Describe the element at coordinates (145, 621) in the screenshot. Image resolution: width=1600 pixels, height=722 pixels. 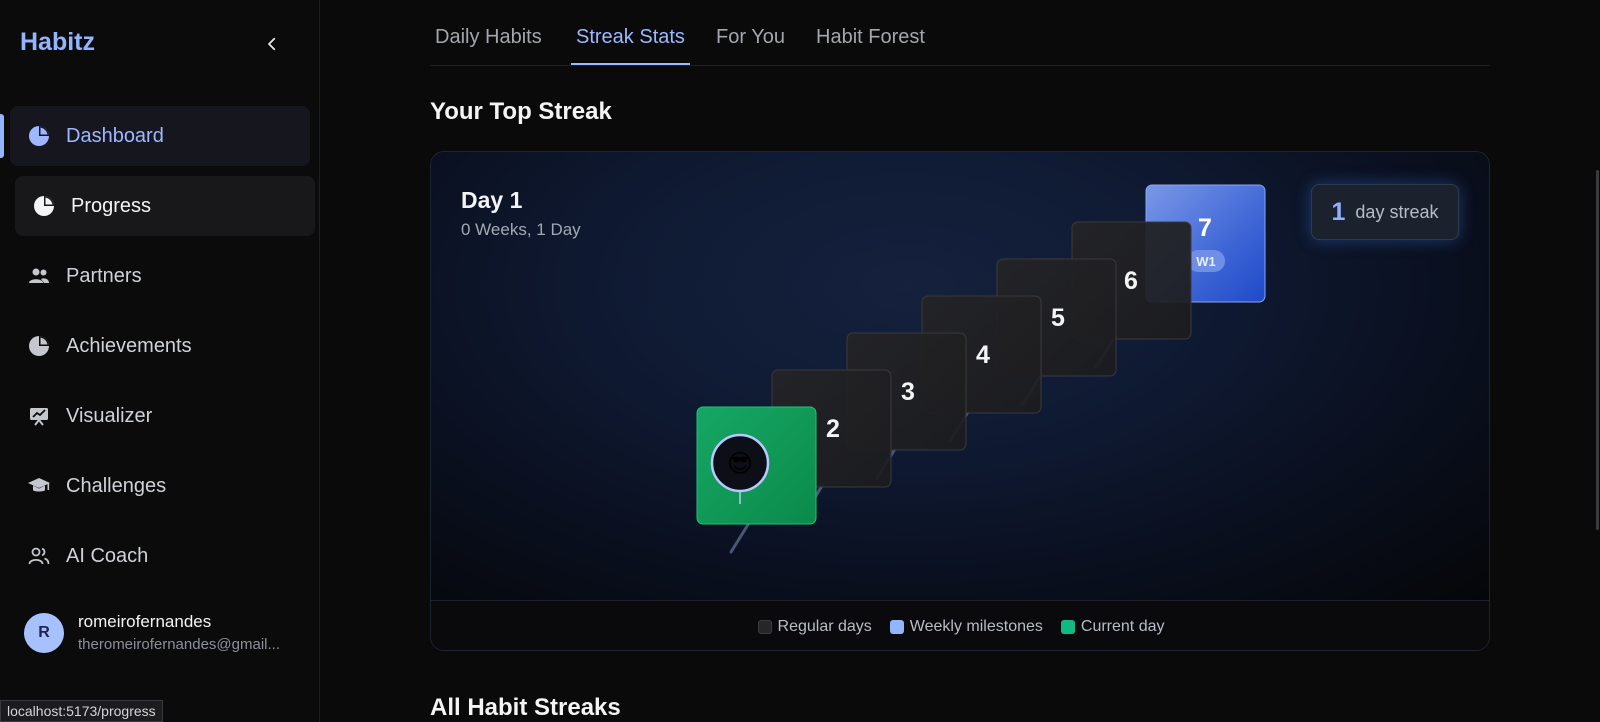
I see `user-name: romeirofernandes` at that location.